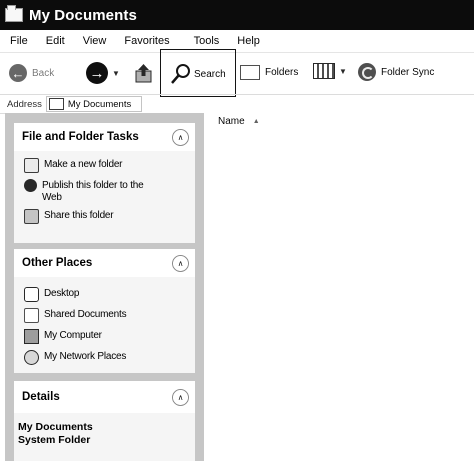 The width and height of the screenshot is (474, 461). Describe the element at coordinates (85, 356) in the screenshot. I see `place-label: My Network Places` at that location.